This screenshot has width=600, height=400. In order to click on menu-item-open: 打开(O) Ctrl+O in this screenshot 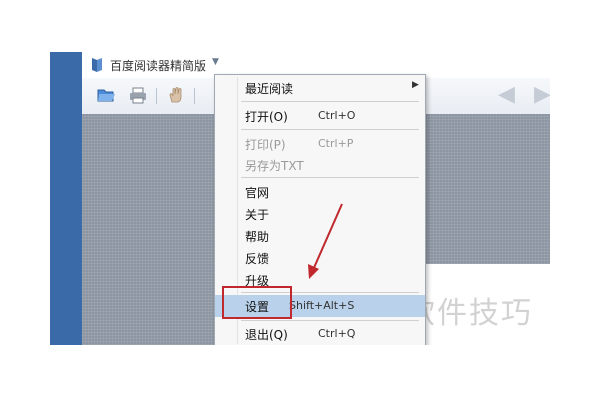, I will do `click(320, 116)`.